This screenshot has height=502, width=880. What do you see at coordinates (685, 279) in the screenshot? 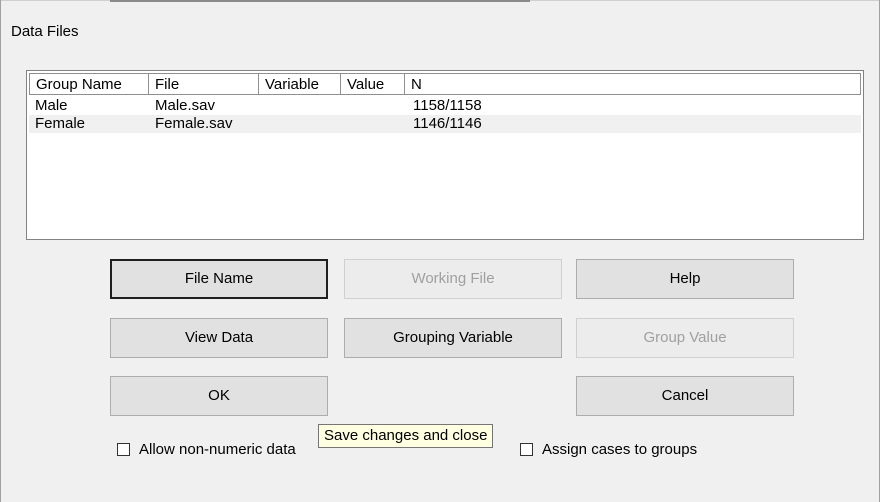
I see `help-button: Help` at bounding box center [685, 279].